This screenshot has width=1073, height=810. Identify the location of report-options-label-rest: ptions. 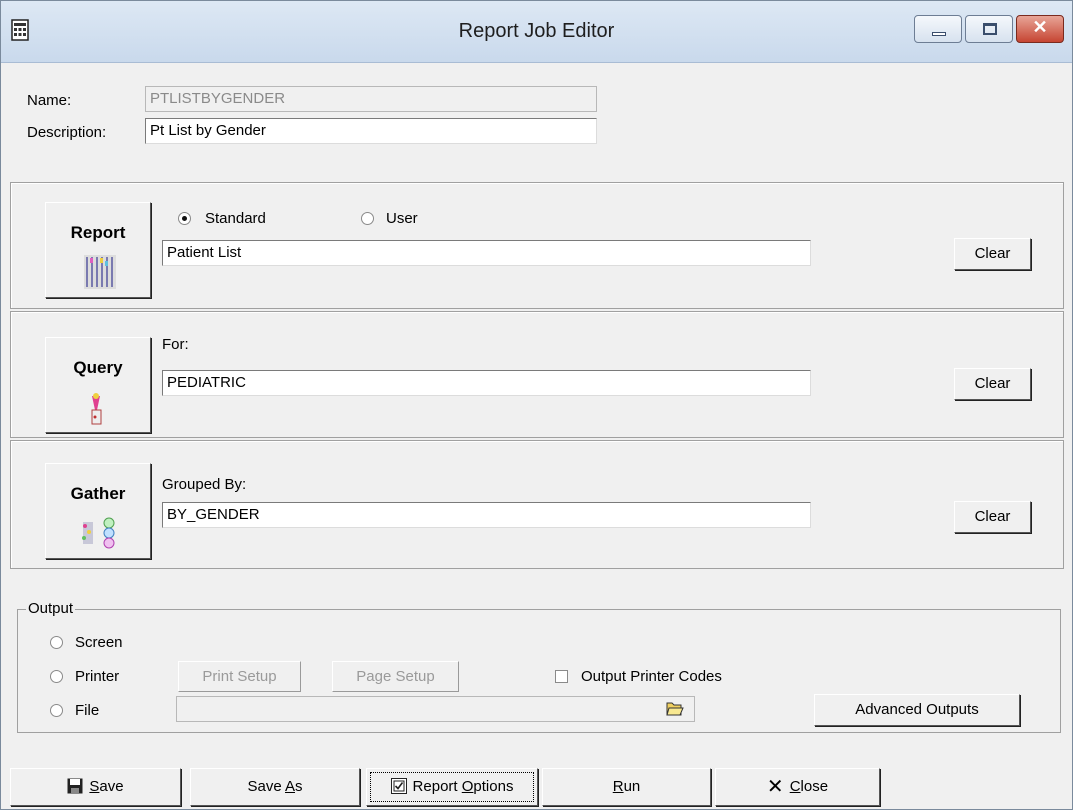
(493, 786).